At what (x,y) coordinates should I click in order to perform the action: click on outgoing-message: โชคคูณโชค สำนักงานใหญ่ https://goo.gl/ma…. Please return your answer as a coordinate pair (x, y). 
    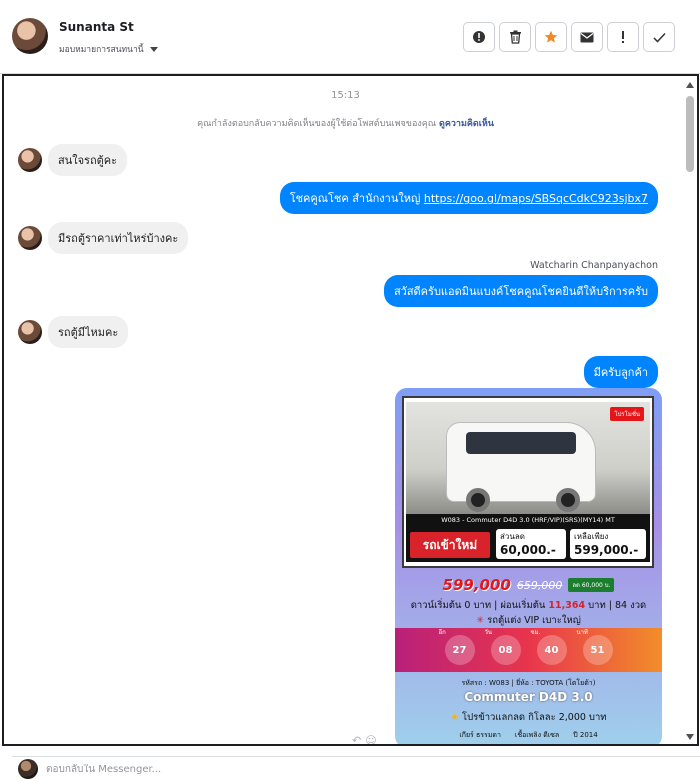
    Looking at the image, I should click on (468, 198).